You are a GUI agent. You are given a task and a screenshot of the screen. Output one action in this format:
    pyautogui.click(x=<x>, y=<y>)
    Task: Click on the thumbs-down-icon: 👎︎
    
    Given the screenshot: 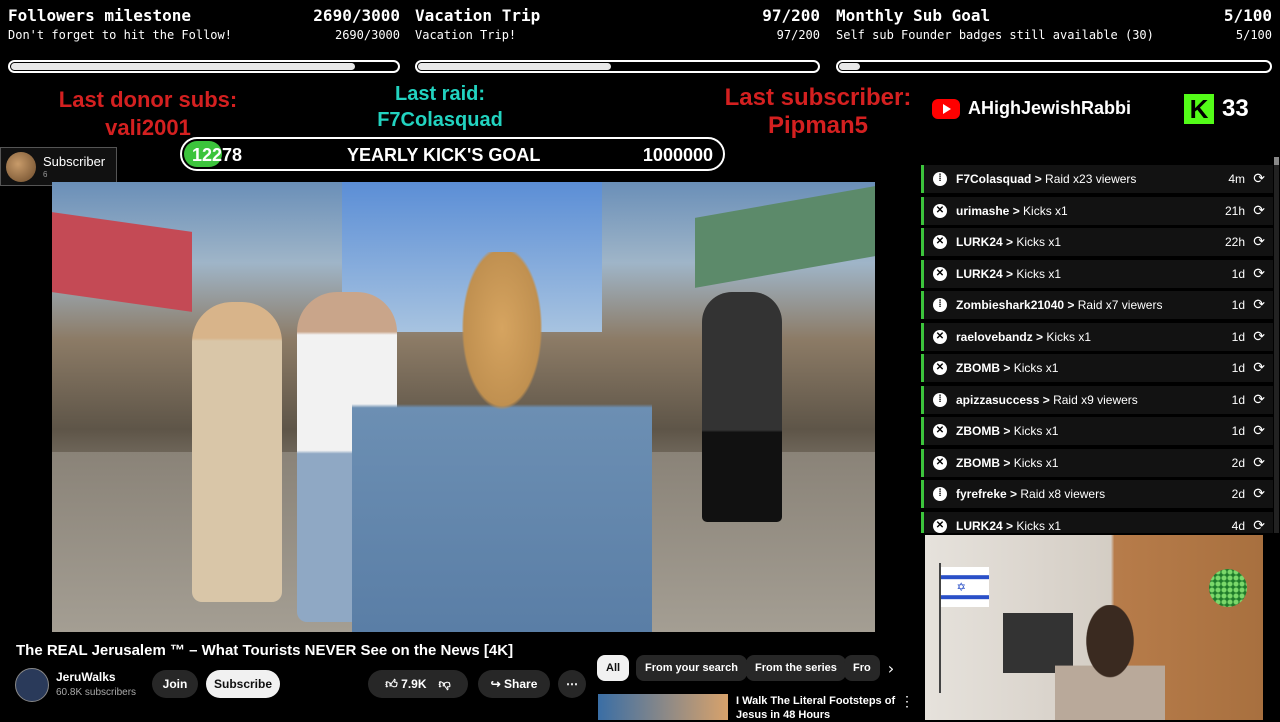 What is the action you would take?
    pyautogui.click(x=445, y=684)
    